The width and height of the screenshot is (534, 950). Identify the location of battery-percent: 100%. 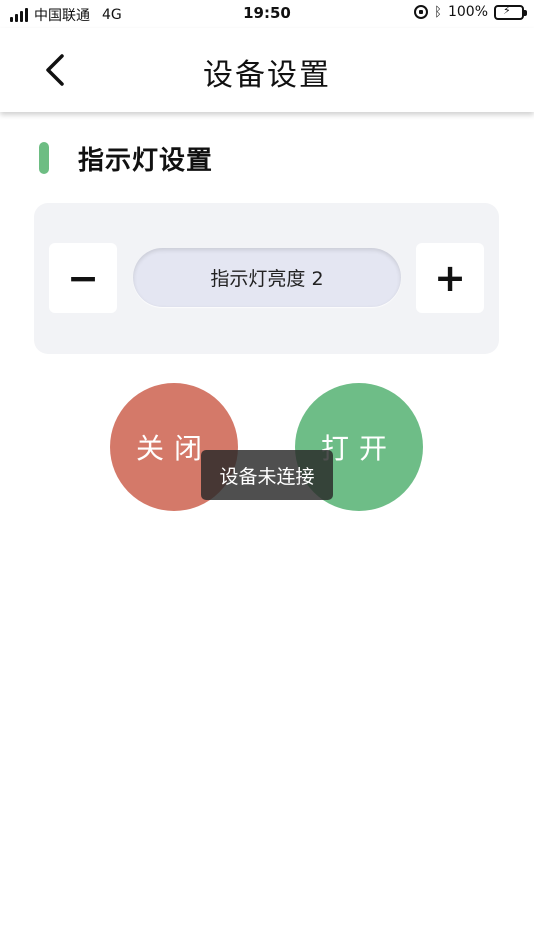
(467, 12).